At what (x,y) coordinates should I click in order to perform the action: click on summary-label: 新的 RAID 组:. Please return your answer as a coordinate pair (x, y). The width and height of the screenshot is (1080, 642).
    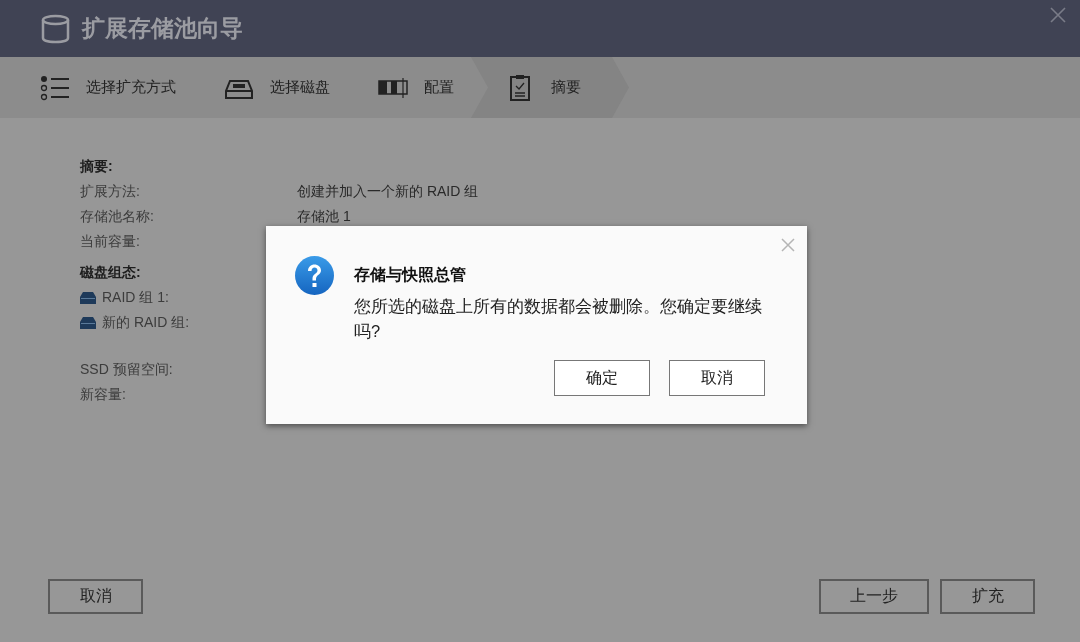
    Looking at the image, I should click on (146, 322).